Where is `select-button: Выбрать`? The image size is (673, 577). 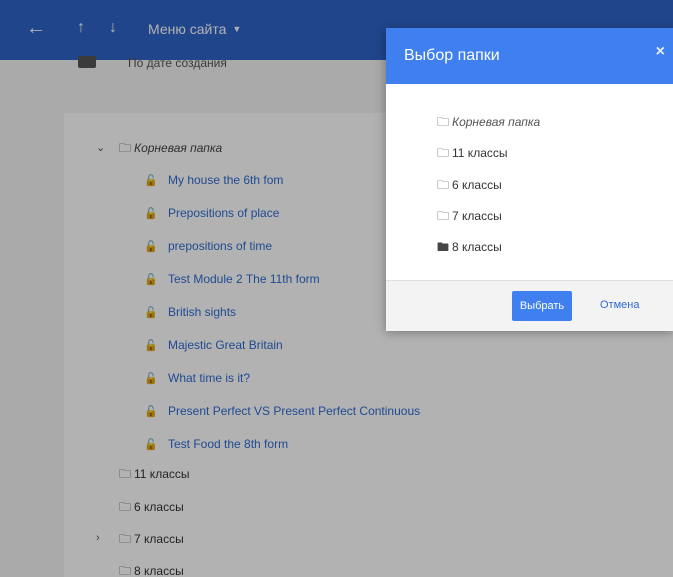 select-button: Выбрать is located at coordinates (542, 306).